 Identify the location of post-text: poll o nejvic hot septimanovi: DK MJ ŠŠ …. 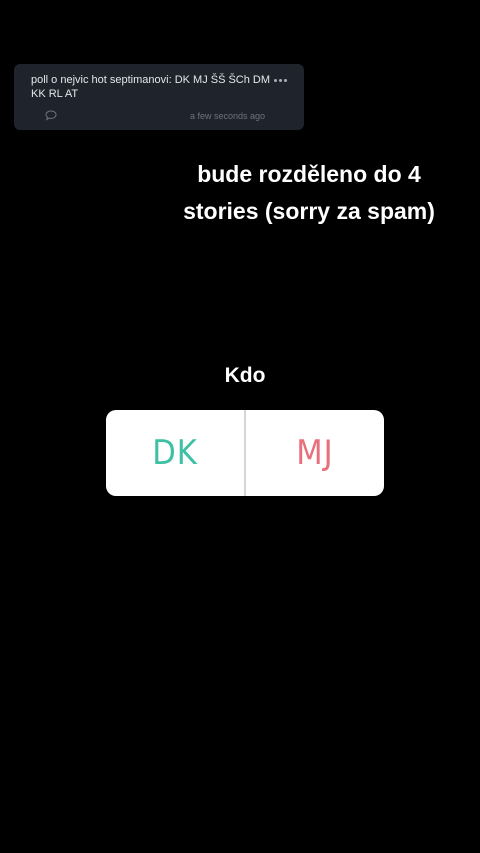
(151, 87).